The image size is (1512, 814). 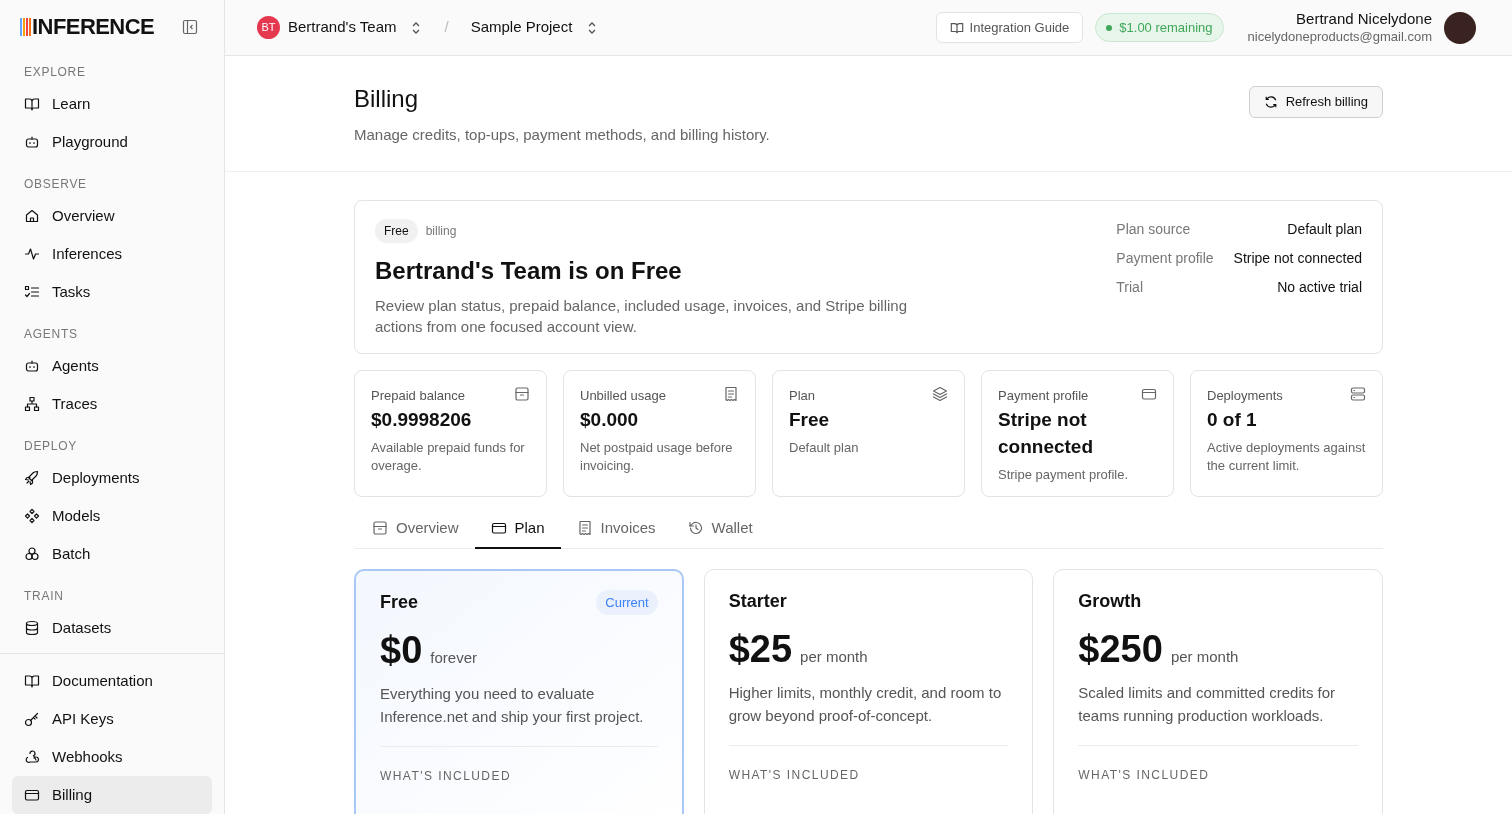 I want to click on plan-period: forever, so click(x=453, y=658).